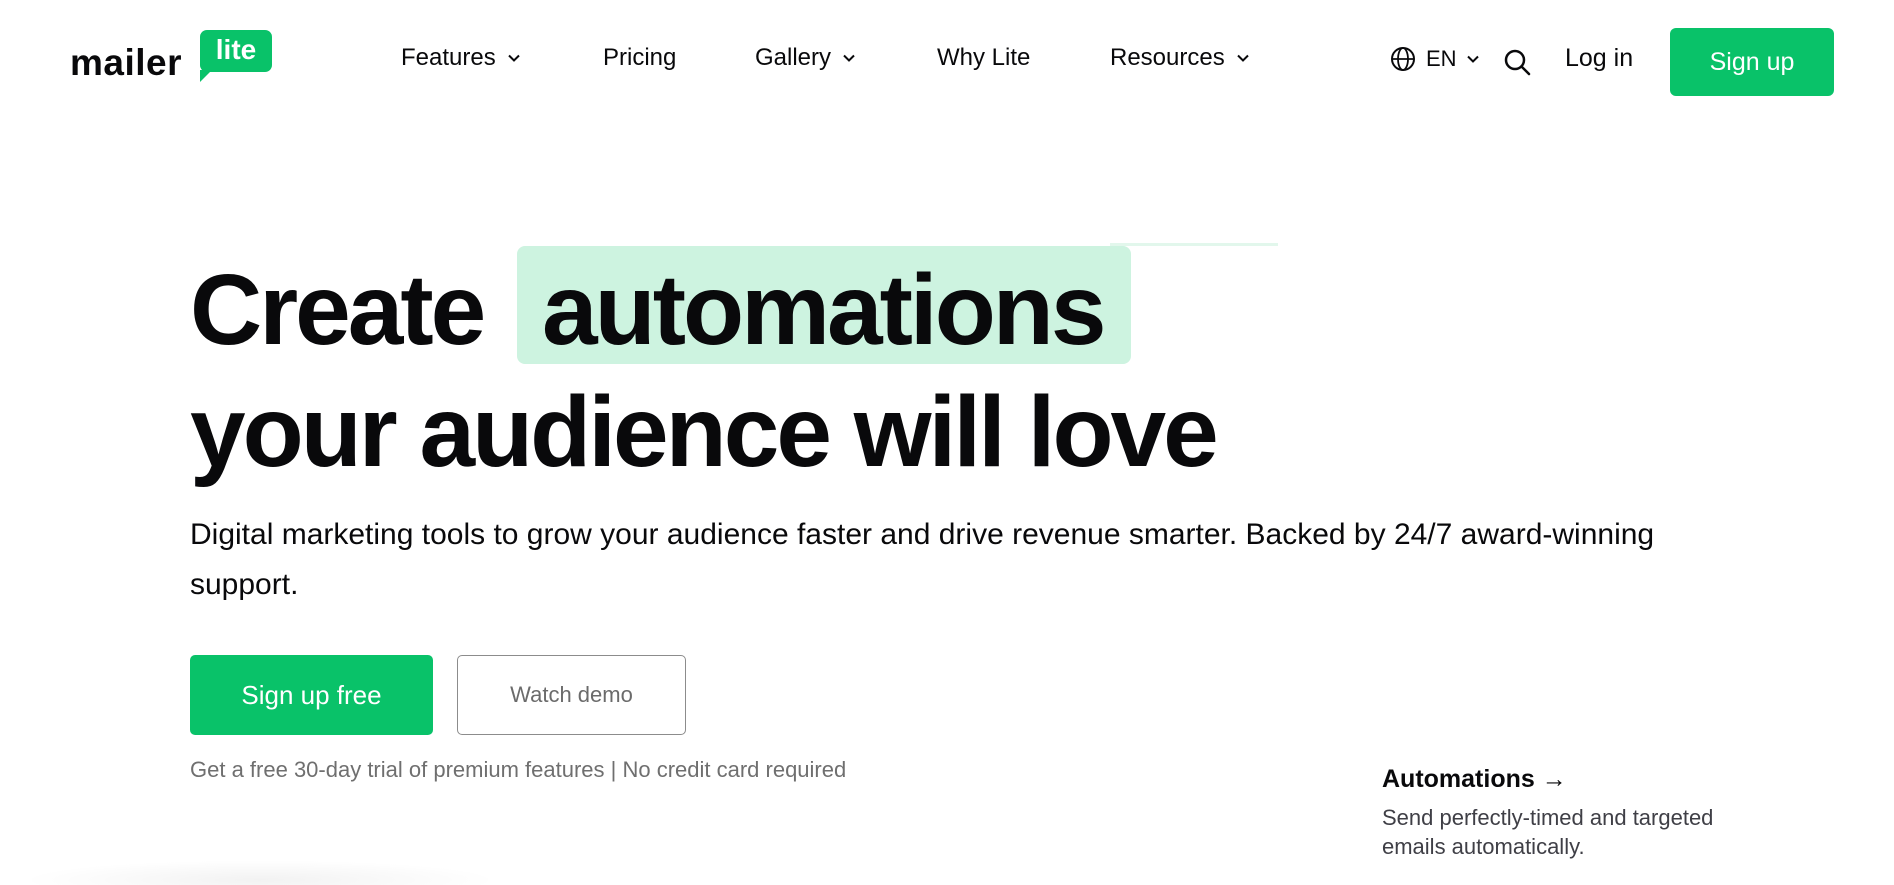 Image resolution: width=1894 pixels, height=885 pixels. Describe the element at coordinates (1194, 244) in the screenshot. I see `highlight-rule` at that location.